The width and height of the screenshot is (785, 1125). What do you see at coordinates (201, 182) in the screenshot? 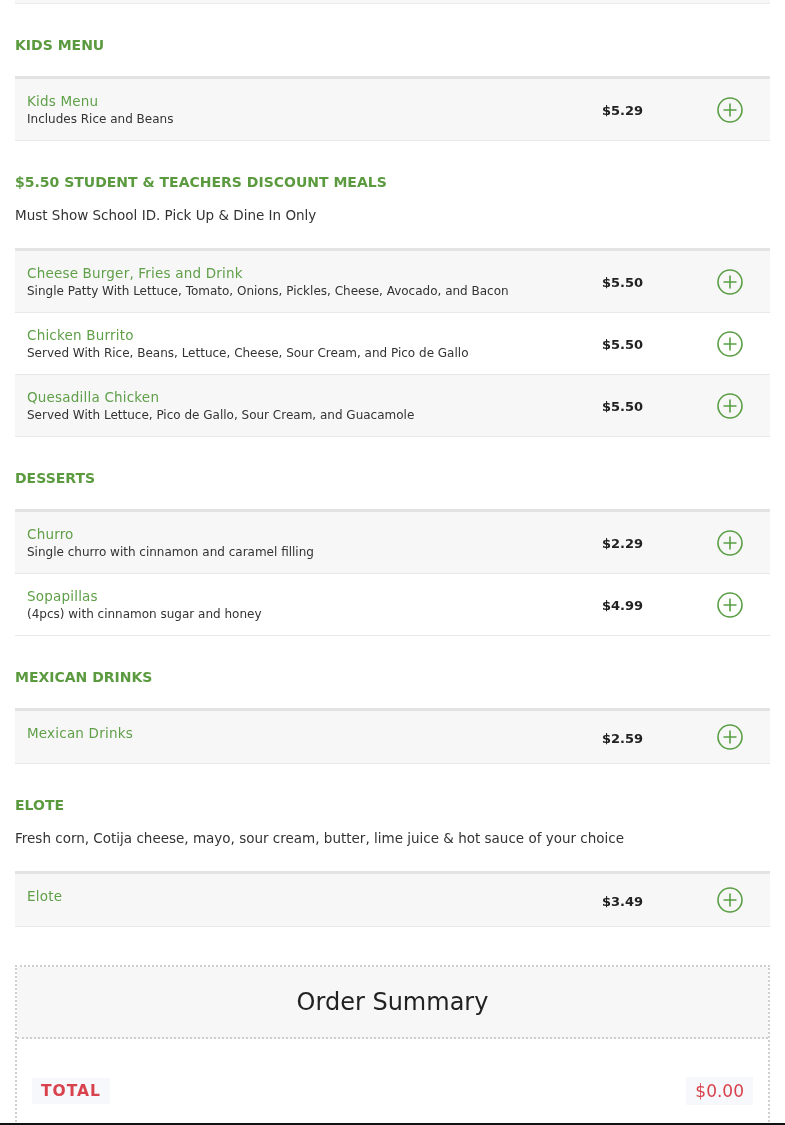
I see `section-heading: $5.50 STUDENT & TEACHERS DISCOUNT MEALS` at bounding box center [201, 182].